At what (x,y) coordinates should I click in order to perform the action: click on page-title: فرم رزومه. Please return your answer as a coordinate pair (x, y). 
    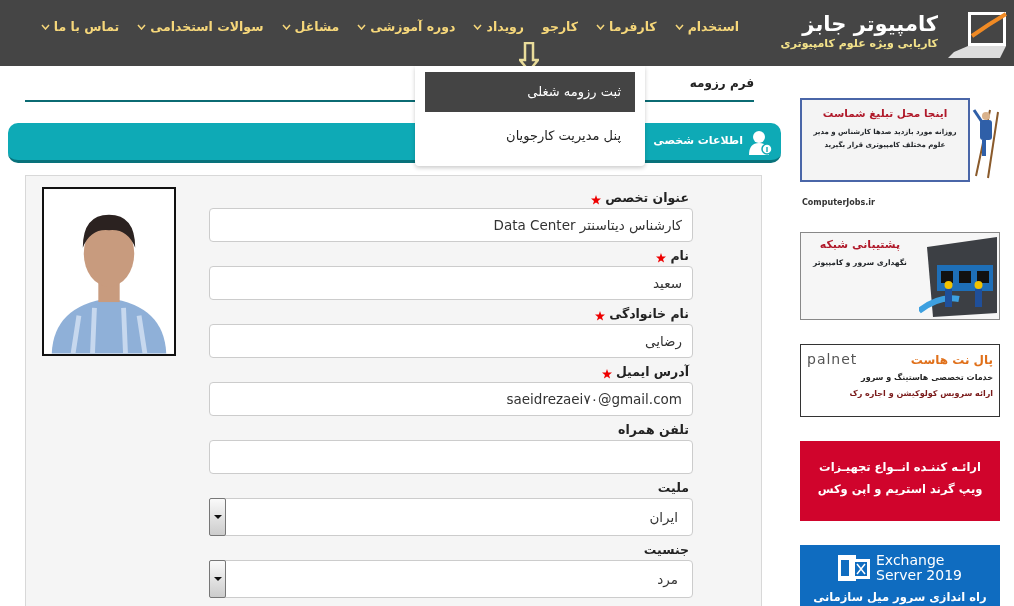
    Looking at the image, I should click on (721, 83).